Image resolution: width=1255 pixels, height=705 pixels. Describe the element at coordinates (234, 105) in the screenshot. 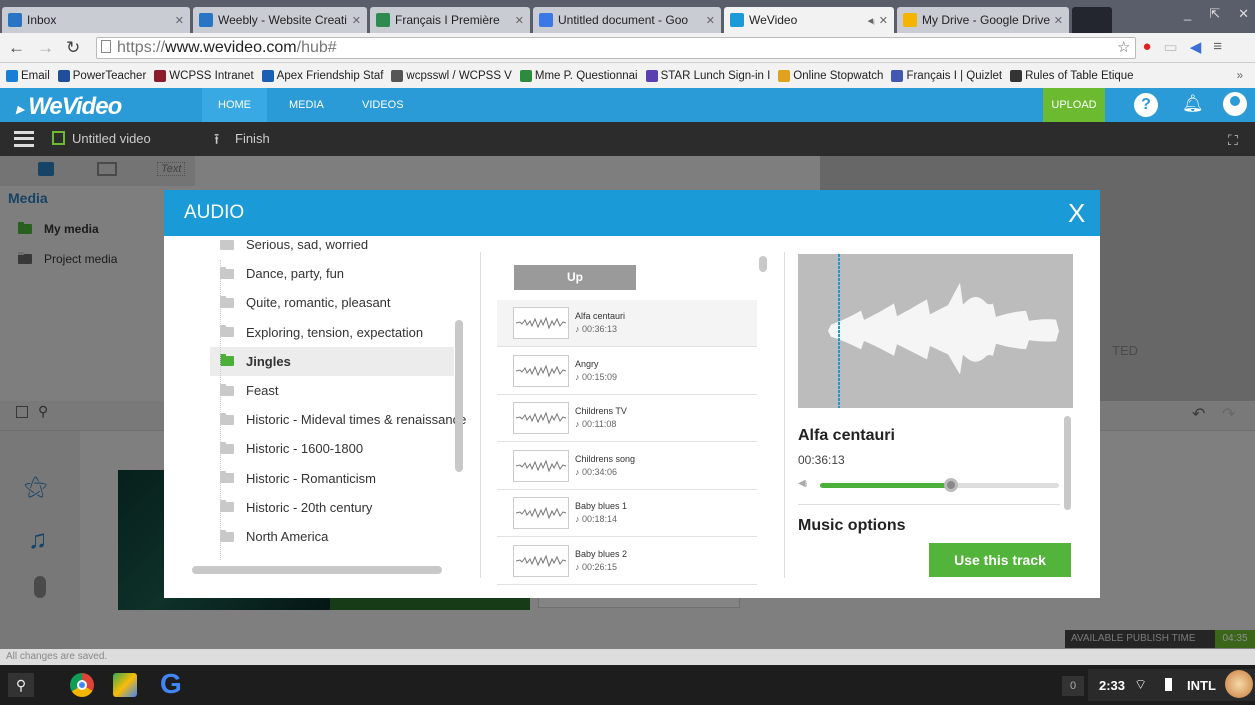

I see `nav-home: HOME` at that location.